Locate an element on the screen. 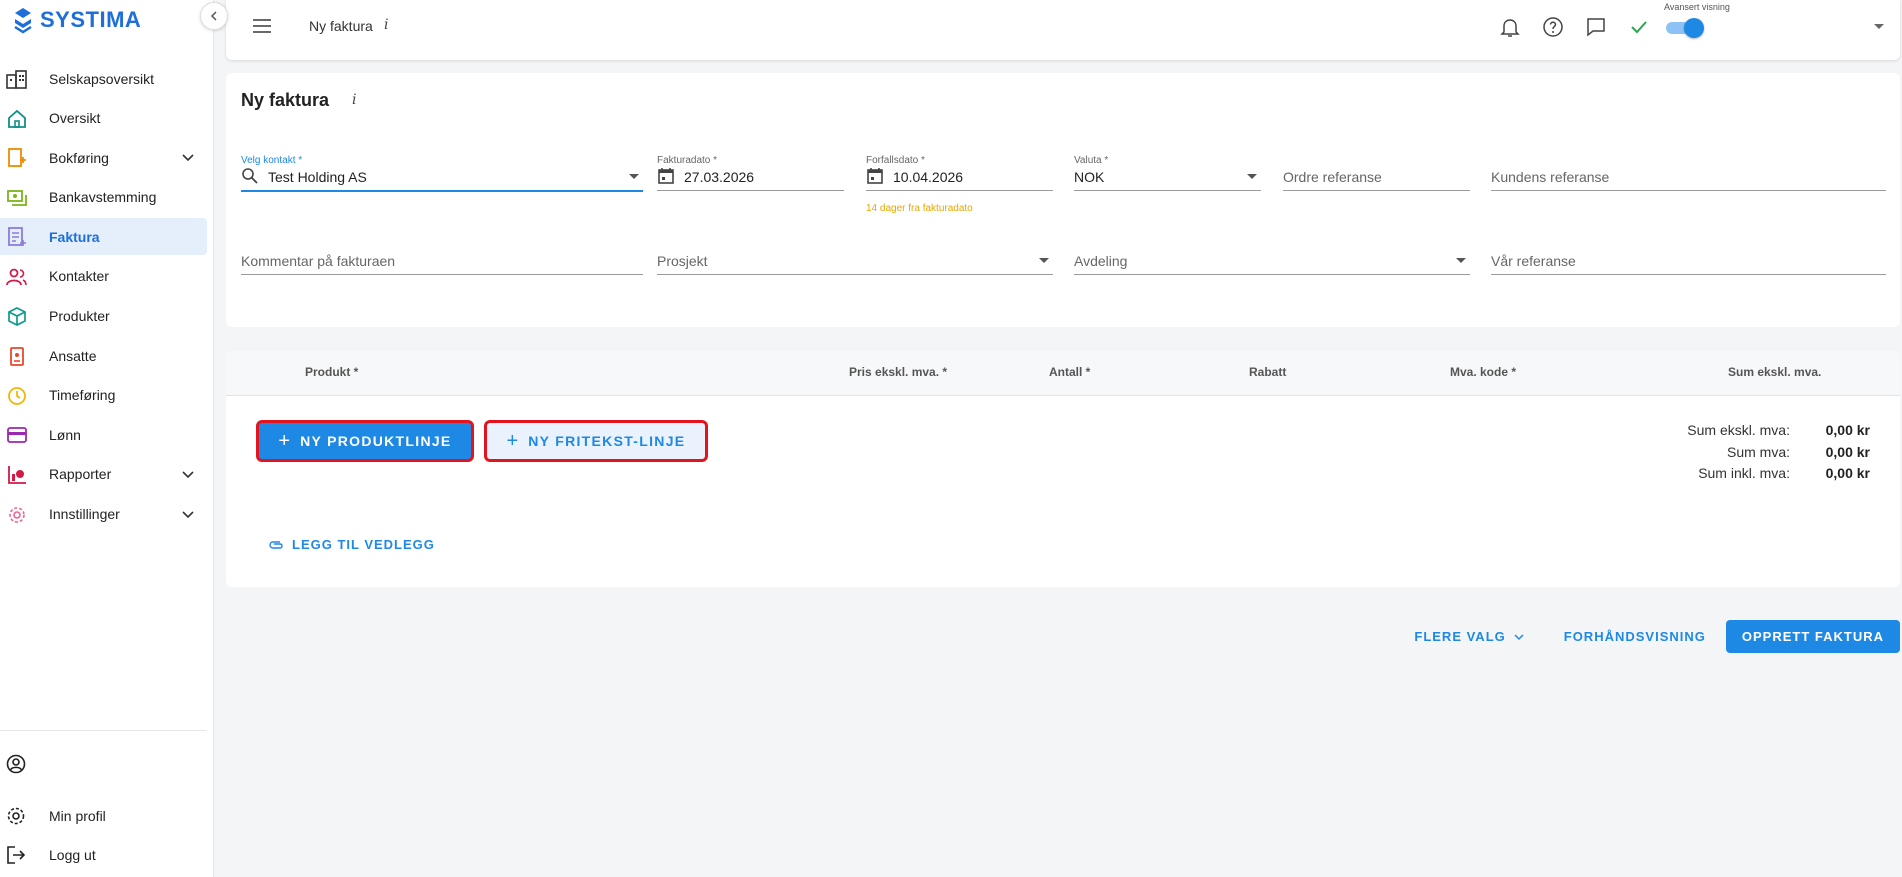 The height and width of the screenshot is (877, 1902). plus-icon: + is located at coordinates (284, 440).